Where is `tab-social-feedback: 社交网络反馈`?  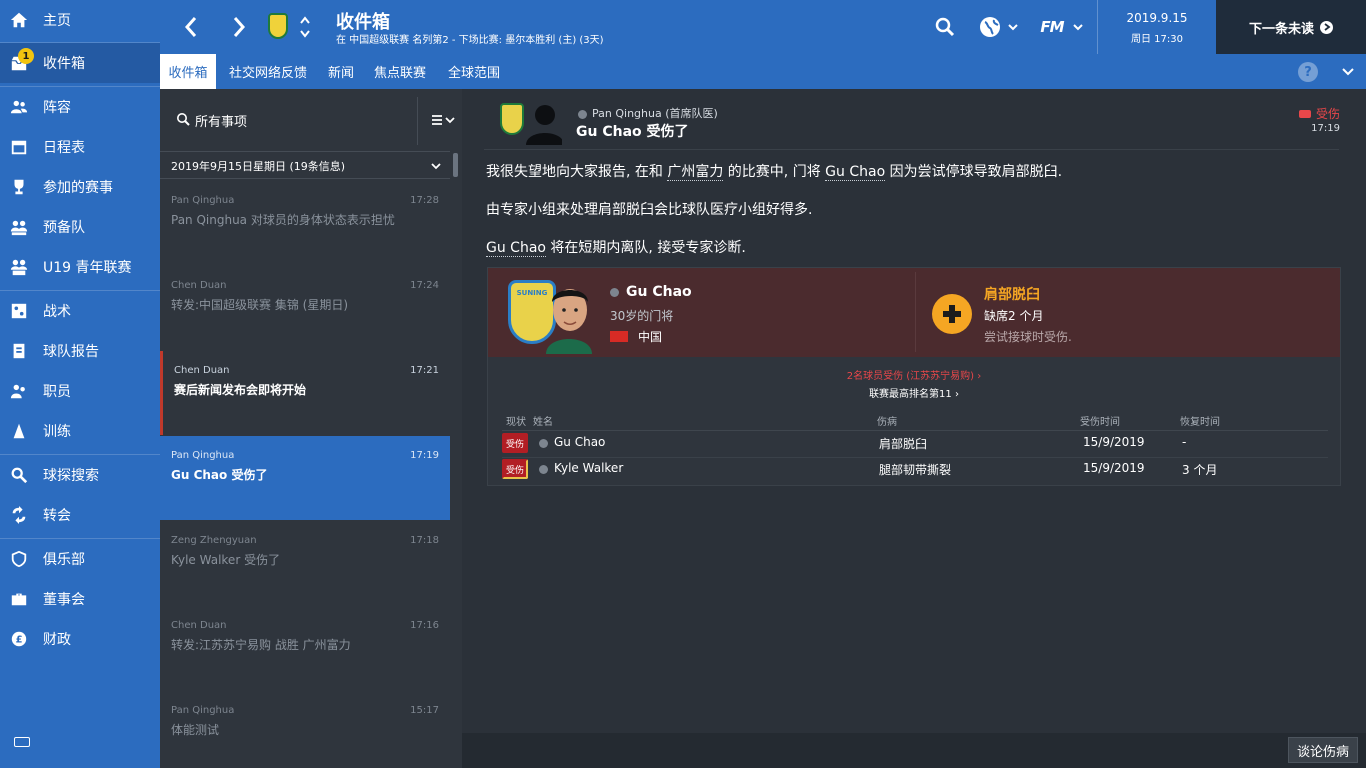 tab-social-feedback: 社交网络反馈 is located at coordinates (268, 71).